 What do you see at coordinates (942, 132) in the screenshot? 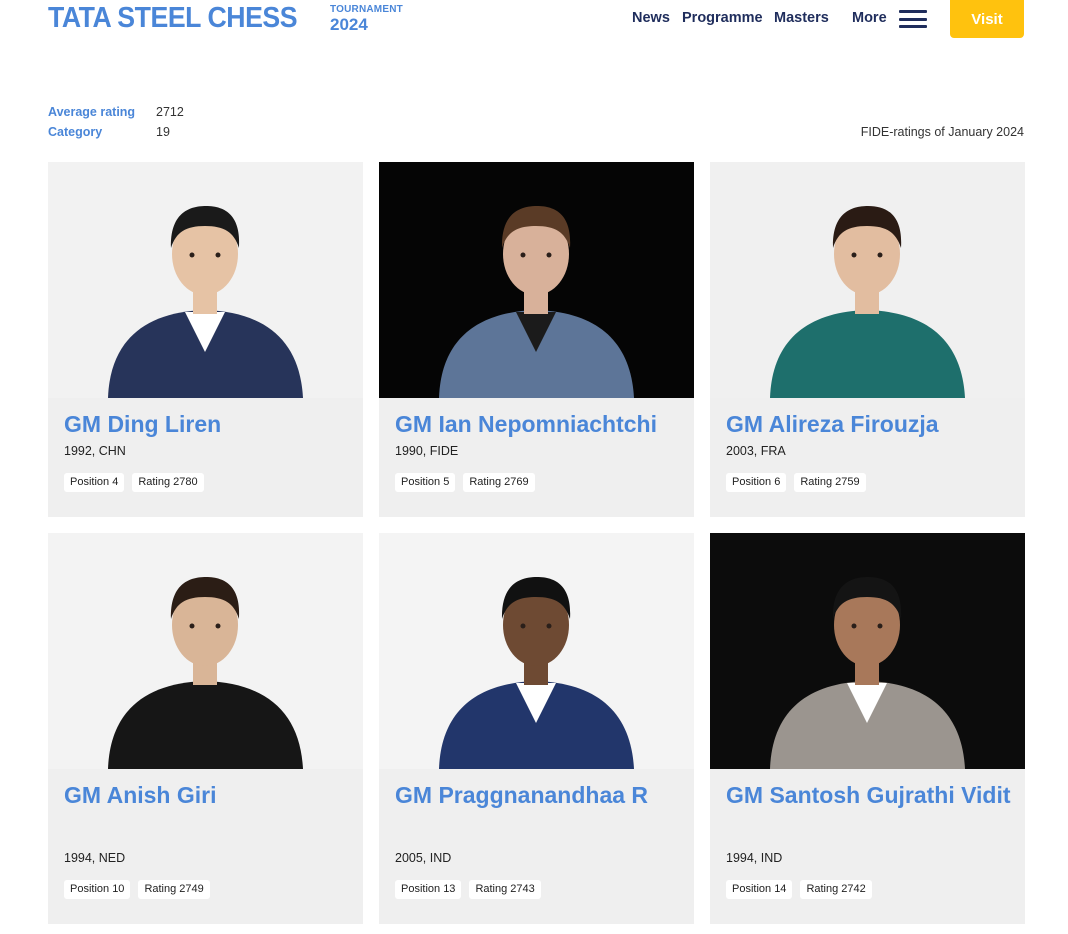
I see `fide-ratings-note: FIDE-ratings of January 2024` at bounding box center [942, 132].